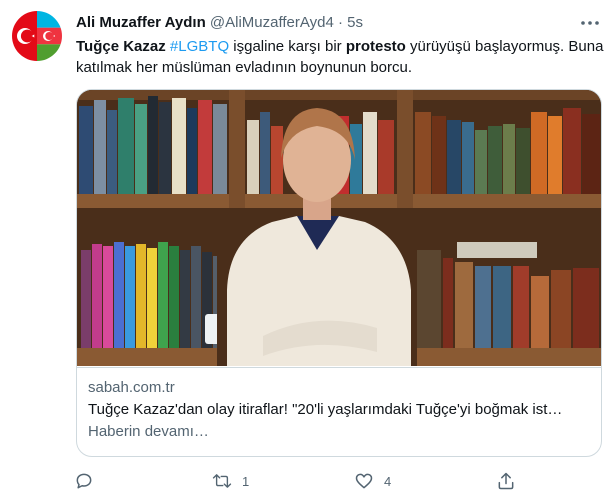 This screenshot has height=499, width=614. I want to click on share-button, so click(511, 481).